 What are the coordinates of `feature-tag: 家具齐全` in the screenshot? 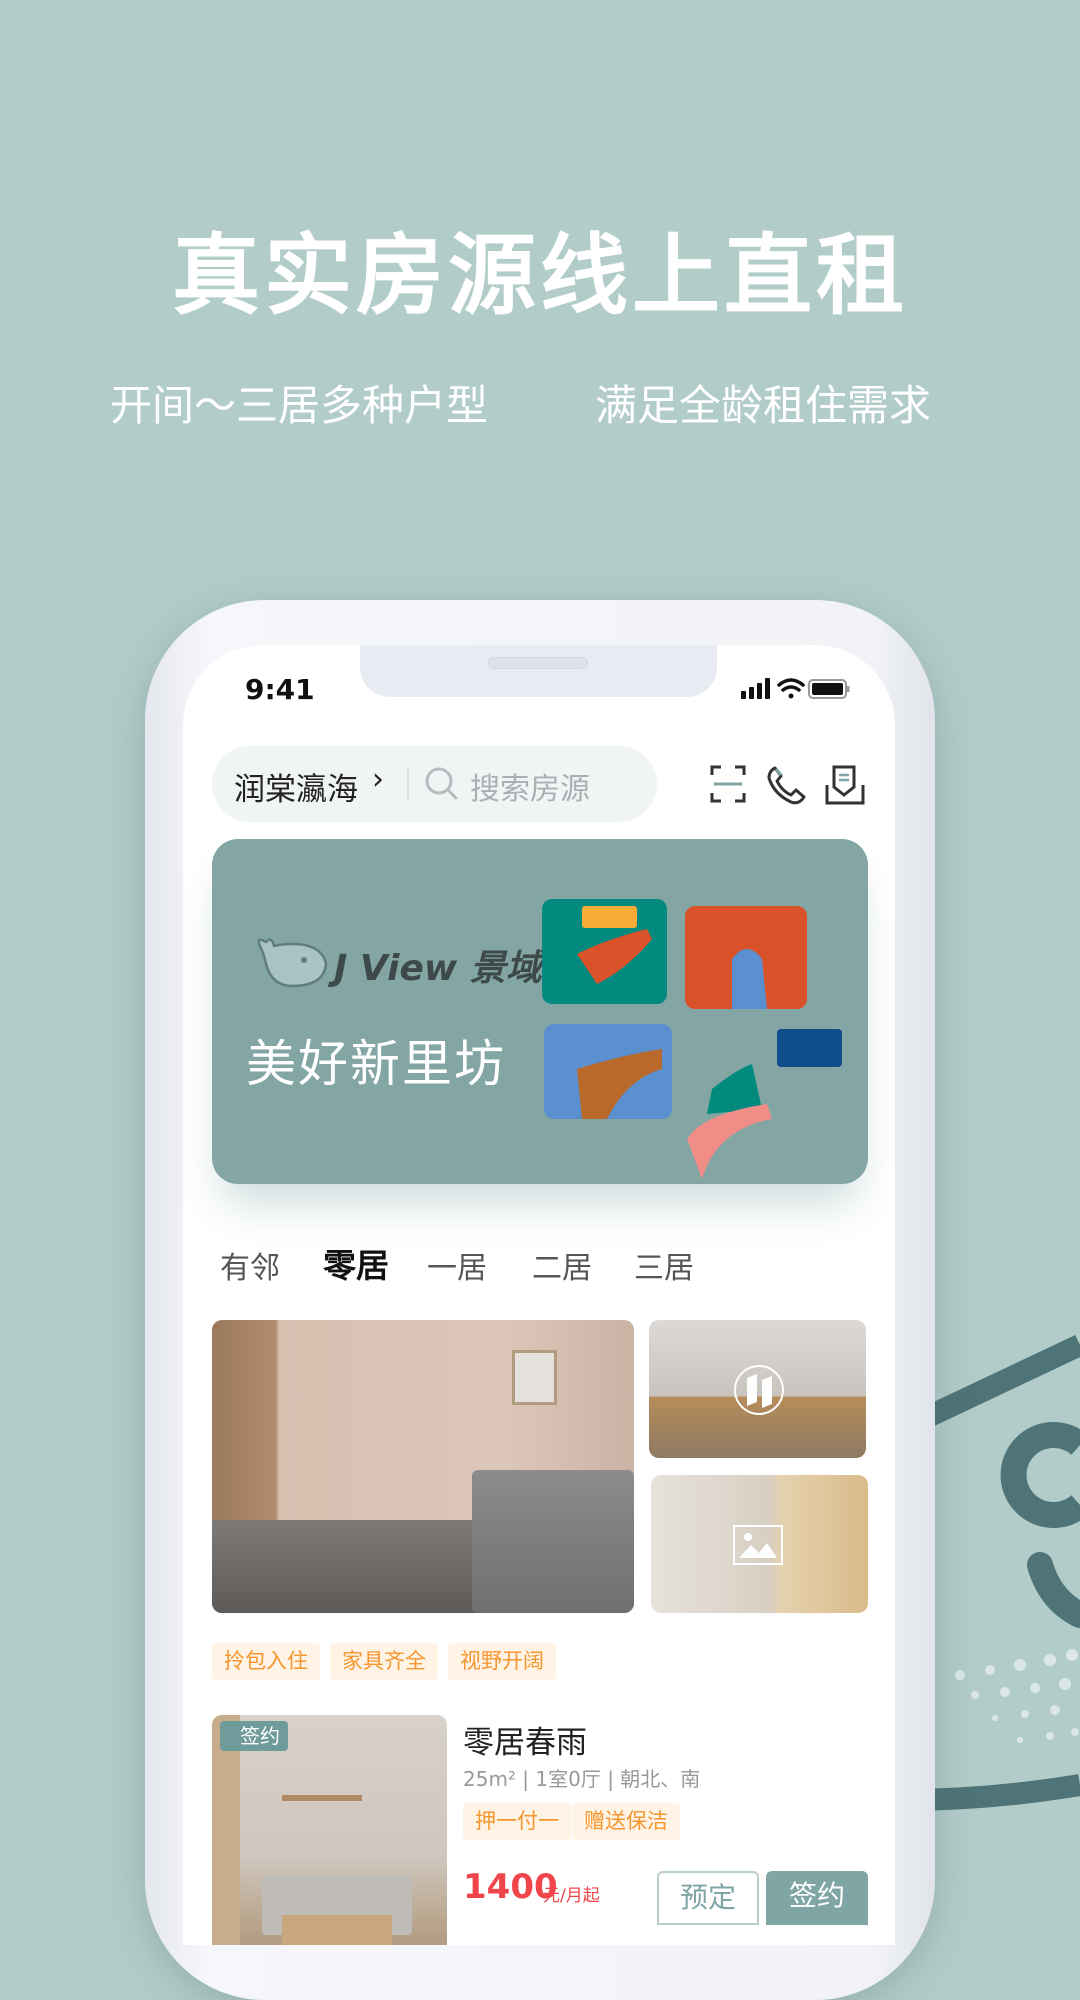 It's located at (384, 1661).